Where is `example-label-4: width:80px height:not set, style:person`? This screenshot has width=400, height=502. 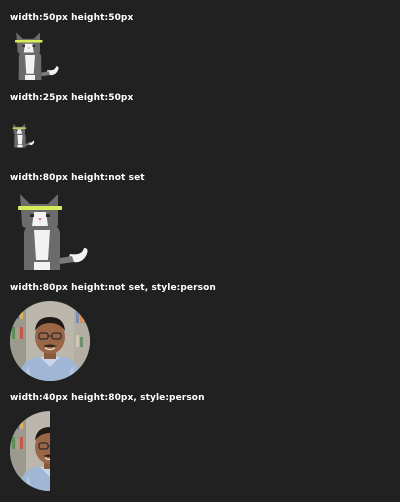
example-label-4: width:80px height:not set, style:person is located at coordinates (113, 288).